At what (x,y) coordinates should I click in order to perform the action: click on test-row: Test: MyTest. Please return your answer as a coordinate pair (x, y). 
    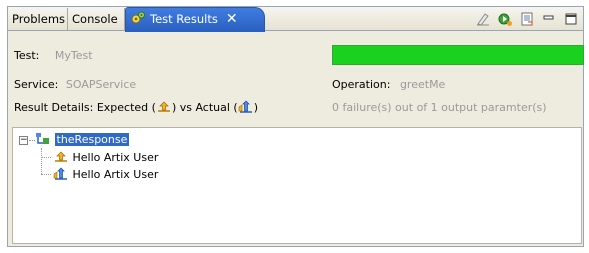
    Looking at the image, I should click on (53, 56).